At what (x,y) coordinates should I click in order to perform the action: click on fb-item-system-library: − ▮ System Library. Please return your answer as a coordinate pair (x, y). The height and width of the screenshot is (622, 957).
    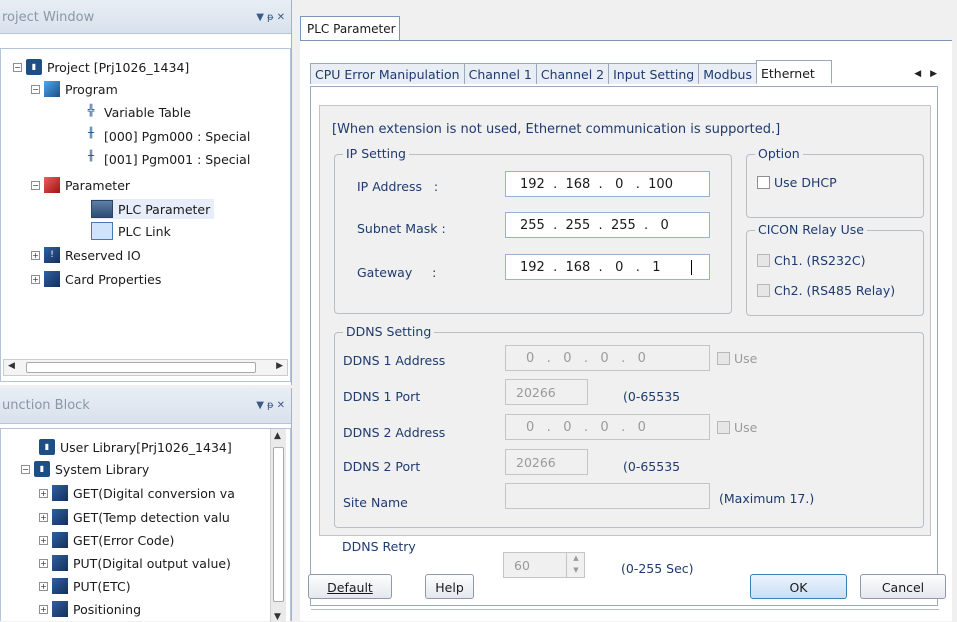
    Looking at the image, I should click on (85, 469).